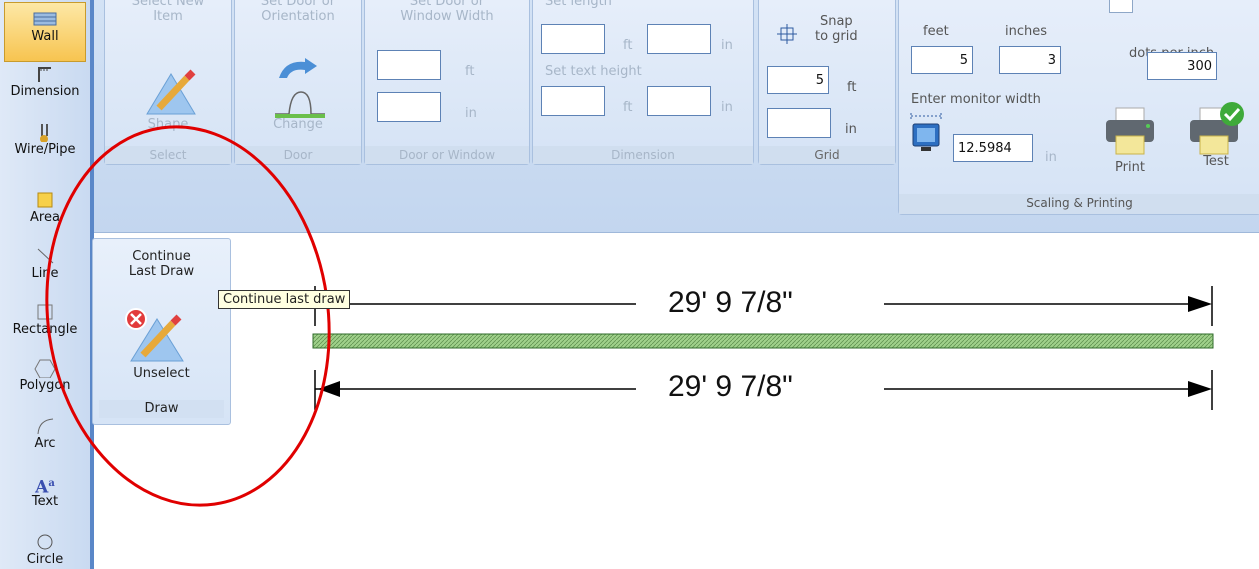 This screenshot has height=569, width=1259. I want to click on tooltip: Continue last draw, so click(284, 299).